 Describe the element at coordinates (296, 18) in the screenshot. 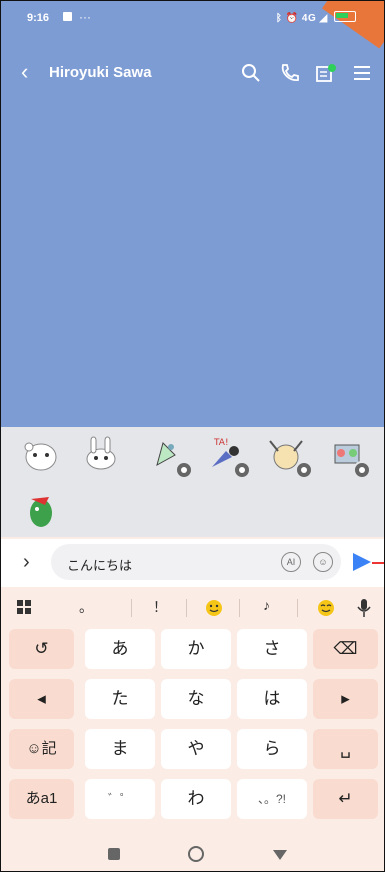

I see `status-indicator-text: ᛒ ⏰ 4G` at that location.